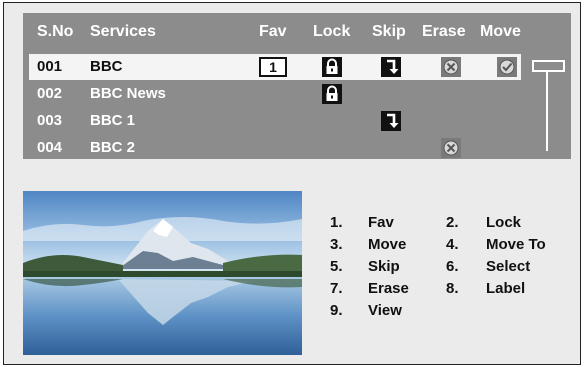  Describe the element at coordinates (452, 288) in the screenshot. I see `legend-number: 8.` at that location.